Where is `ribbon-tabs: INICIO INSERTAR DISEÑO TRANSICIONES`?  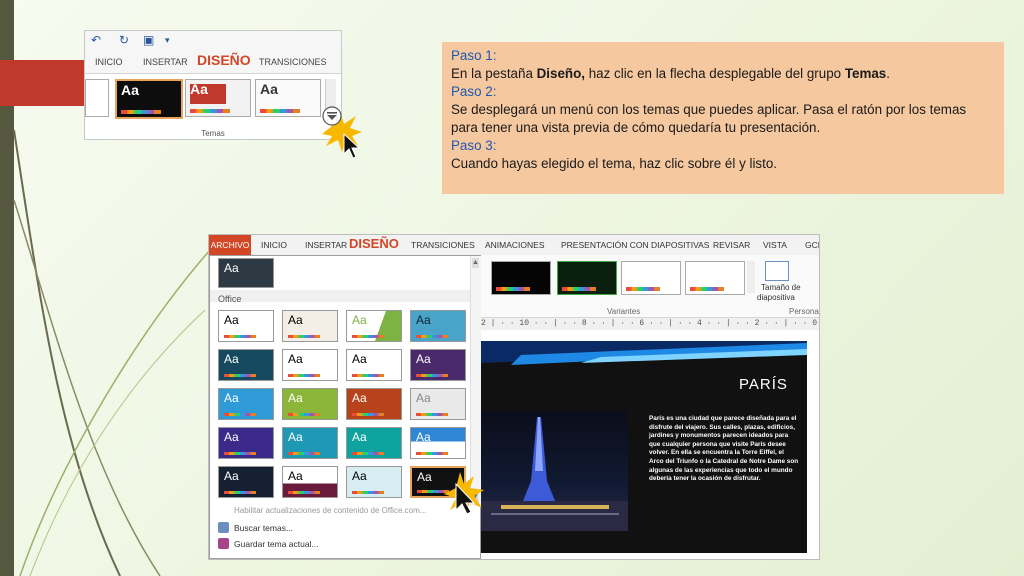 ribbon-tabs: INICIO INSERTAR DISEÑO TRANSICIONES is located at coordinates (213, 62).